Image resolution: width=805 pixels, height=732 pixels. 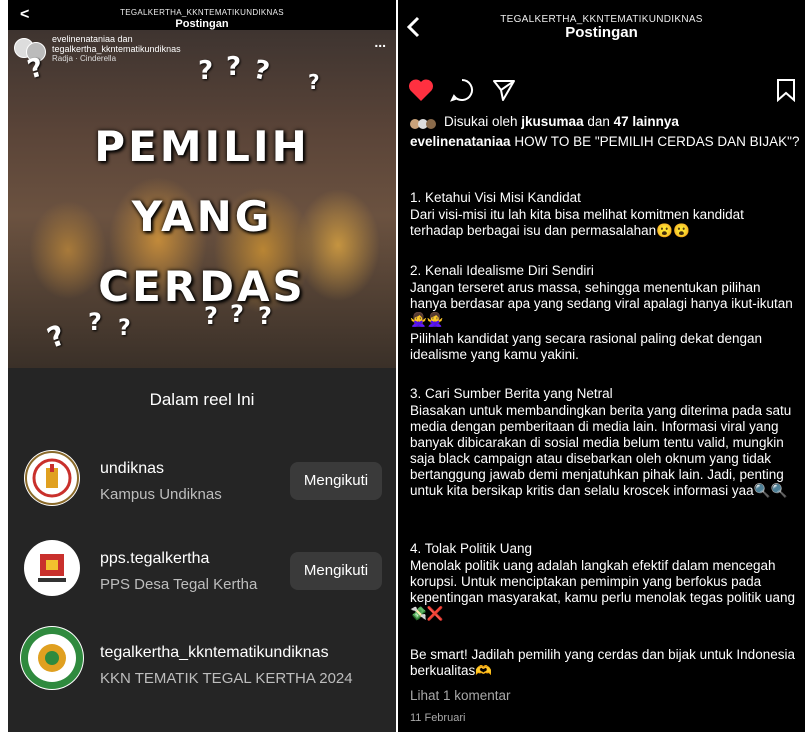 I want to click on left-header: TEGALKERTHA_KKNTEMATIKUNDIKNAS Postingan, so click(x=202, y=19).